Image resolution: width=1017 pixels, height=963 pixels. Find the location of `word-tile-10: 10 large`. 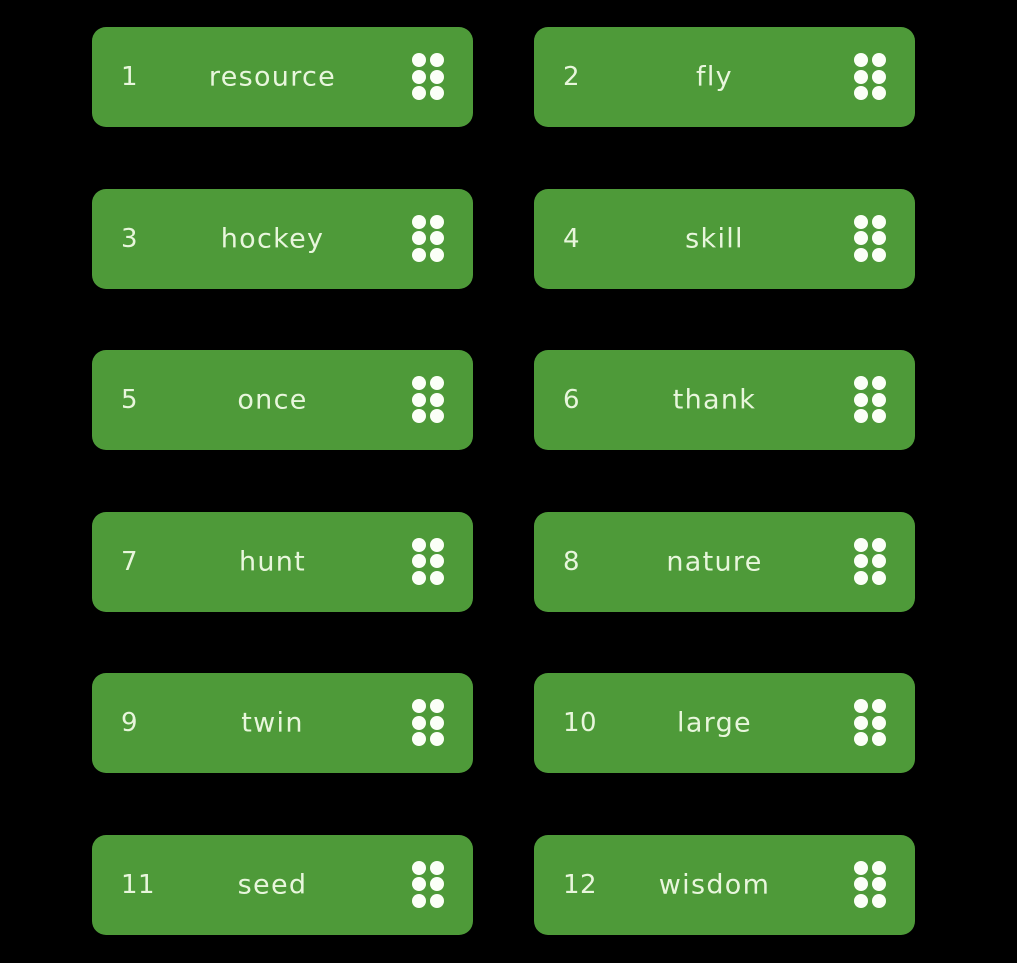

word-tile-10: 10 large is located at coordinates (724, 723).